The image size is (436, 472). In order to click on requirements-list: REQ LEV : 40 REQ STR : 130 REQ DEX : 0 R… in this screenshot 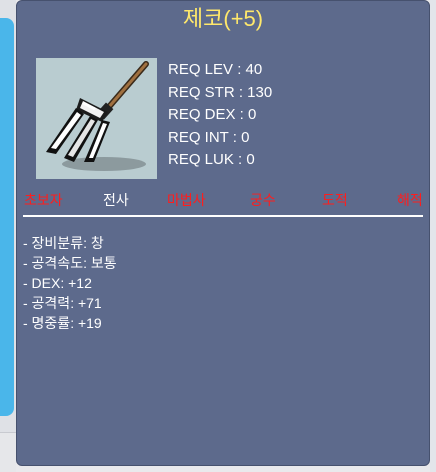, I will do `click(220, 115)`.